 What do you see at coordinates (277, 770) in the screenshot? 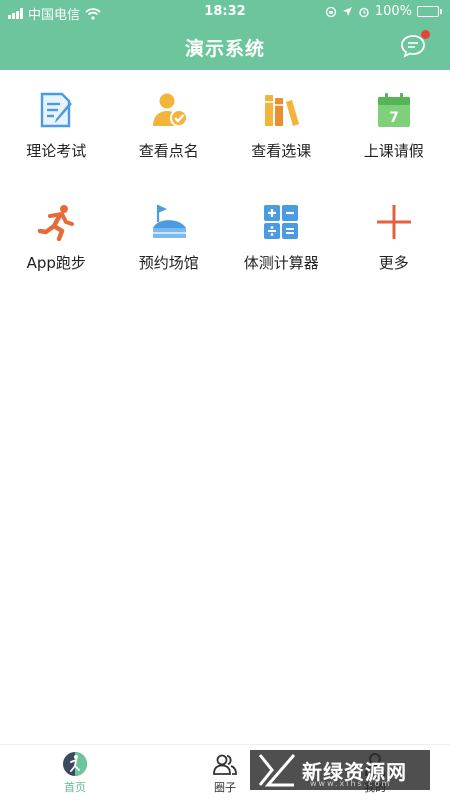
I see `watermark-logo-icon` at bounding box center [277, 770].